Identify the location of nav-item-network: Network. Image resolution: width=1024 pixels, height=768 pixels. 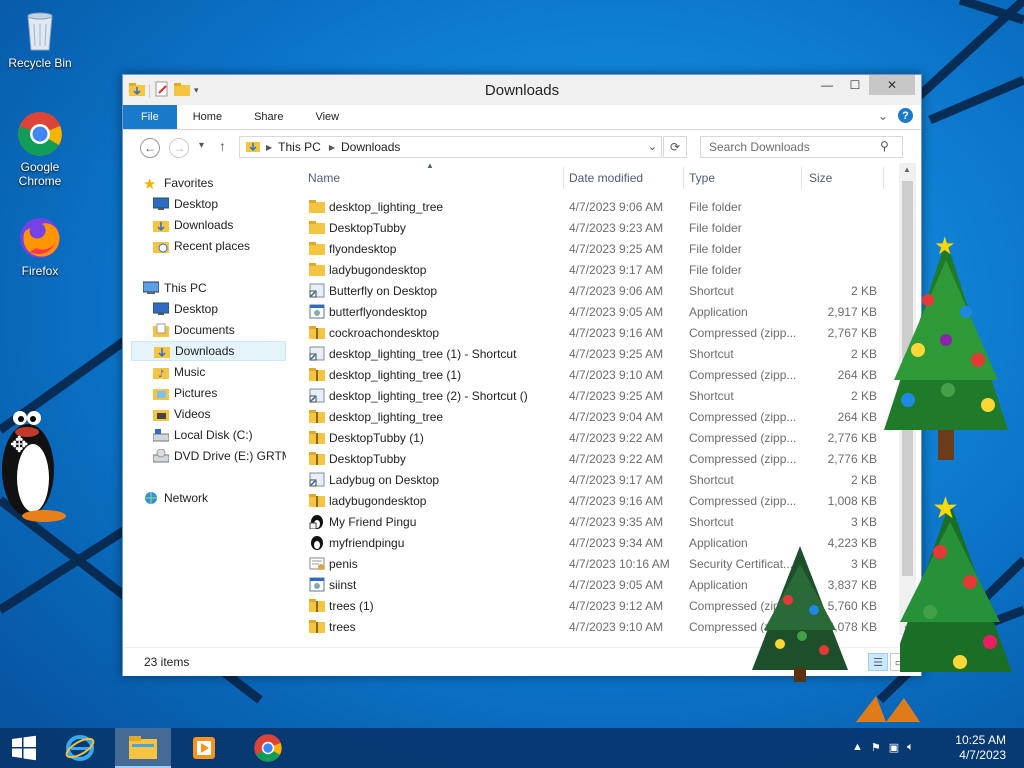
(208, 498).